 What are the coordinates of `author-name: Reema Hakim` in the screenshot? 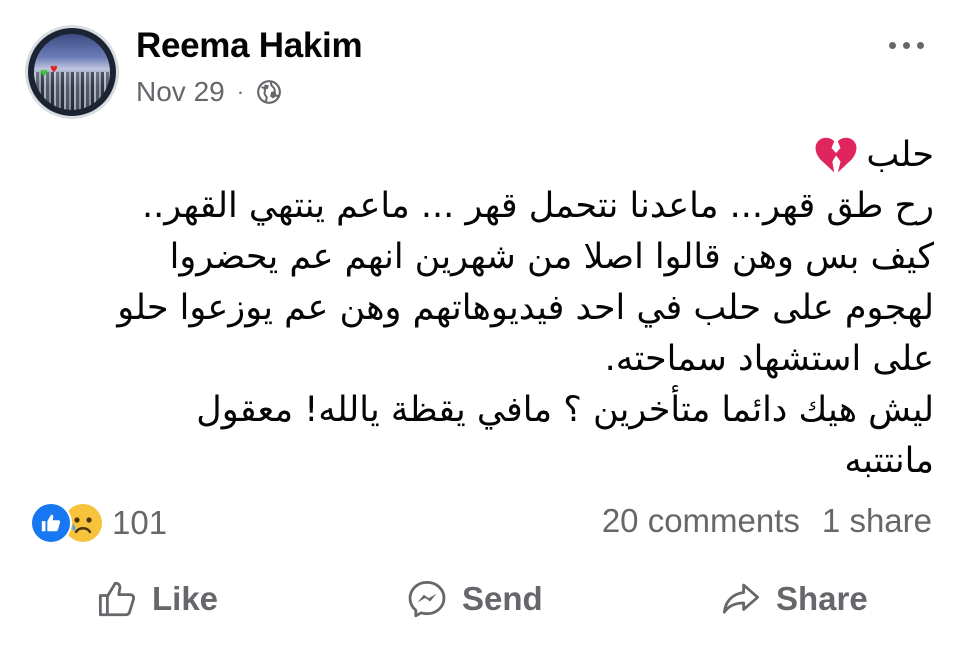 It's located at (249, 46).